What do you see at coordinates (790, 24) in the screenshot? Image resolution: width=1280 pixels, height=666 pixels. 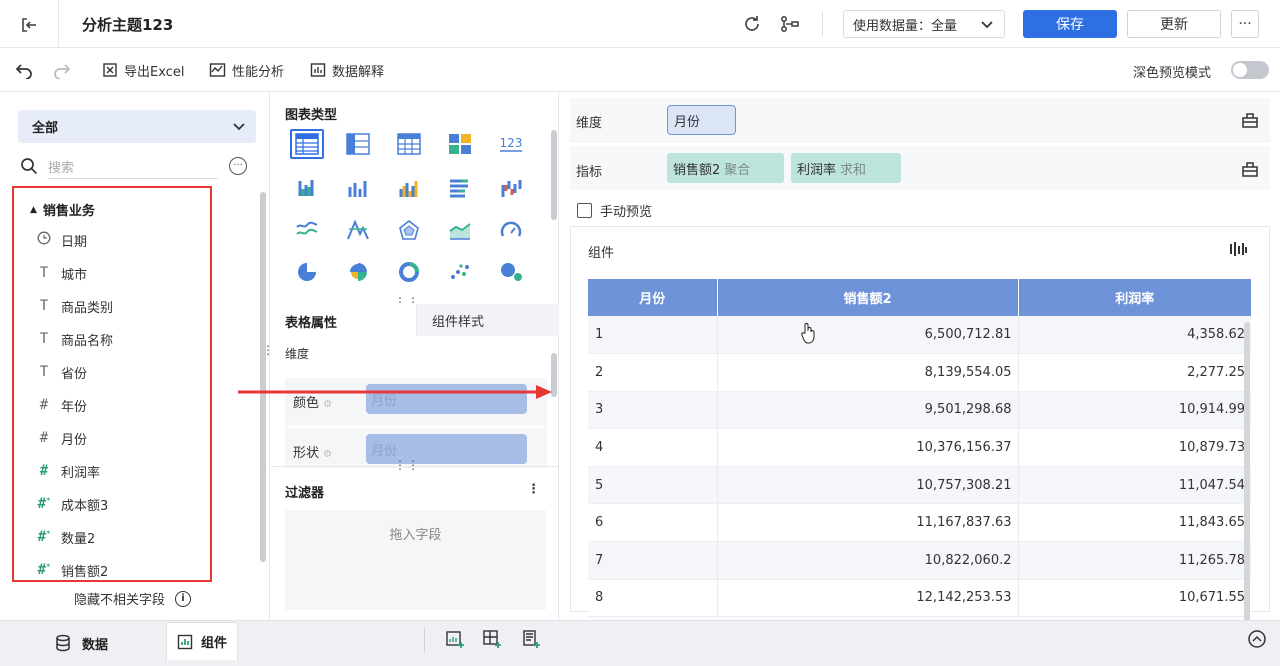 I see `lineage-icon` at bounding box center [790, 24].